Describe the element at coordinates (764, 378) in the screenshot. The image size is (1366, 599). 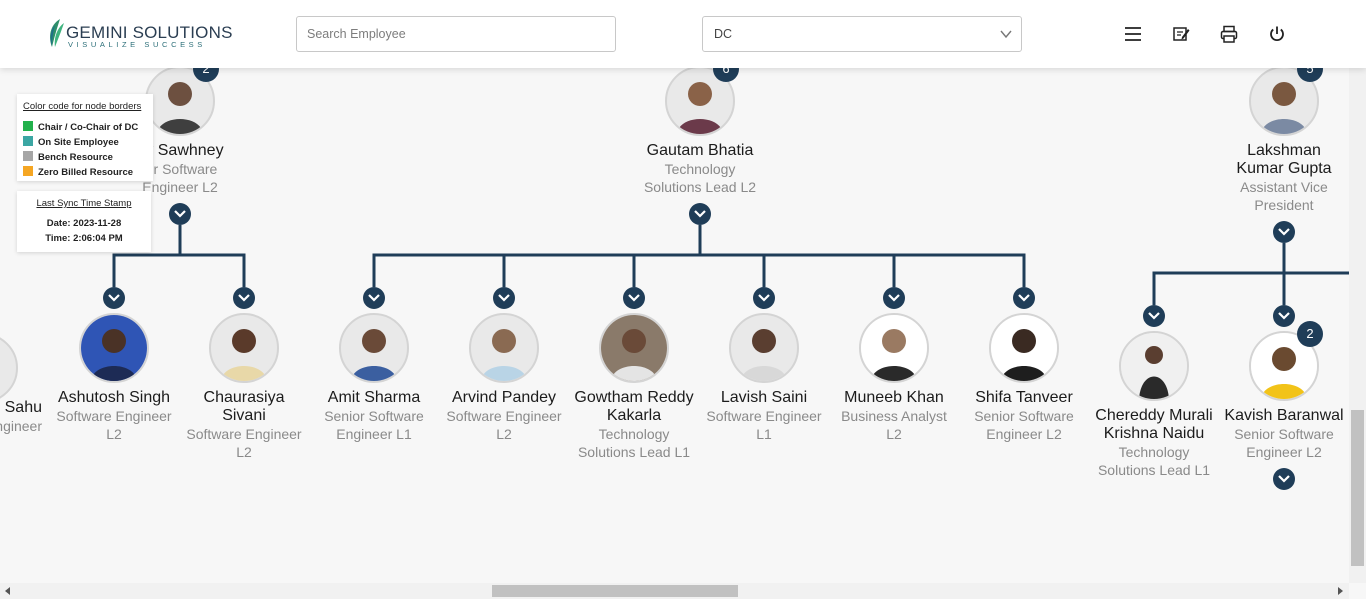
I see `org-node-lavish-saini: Lavish Saini Software Engineer L1` at that location.